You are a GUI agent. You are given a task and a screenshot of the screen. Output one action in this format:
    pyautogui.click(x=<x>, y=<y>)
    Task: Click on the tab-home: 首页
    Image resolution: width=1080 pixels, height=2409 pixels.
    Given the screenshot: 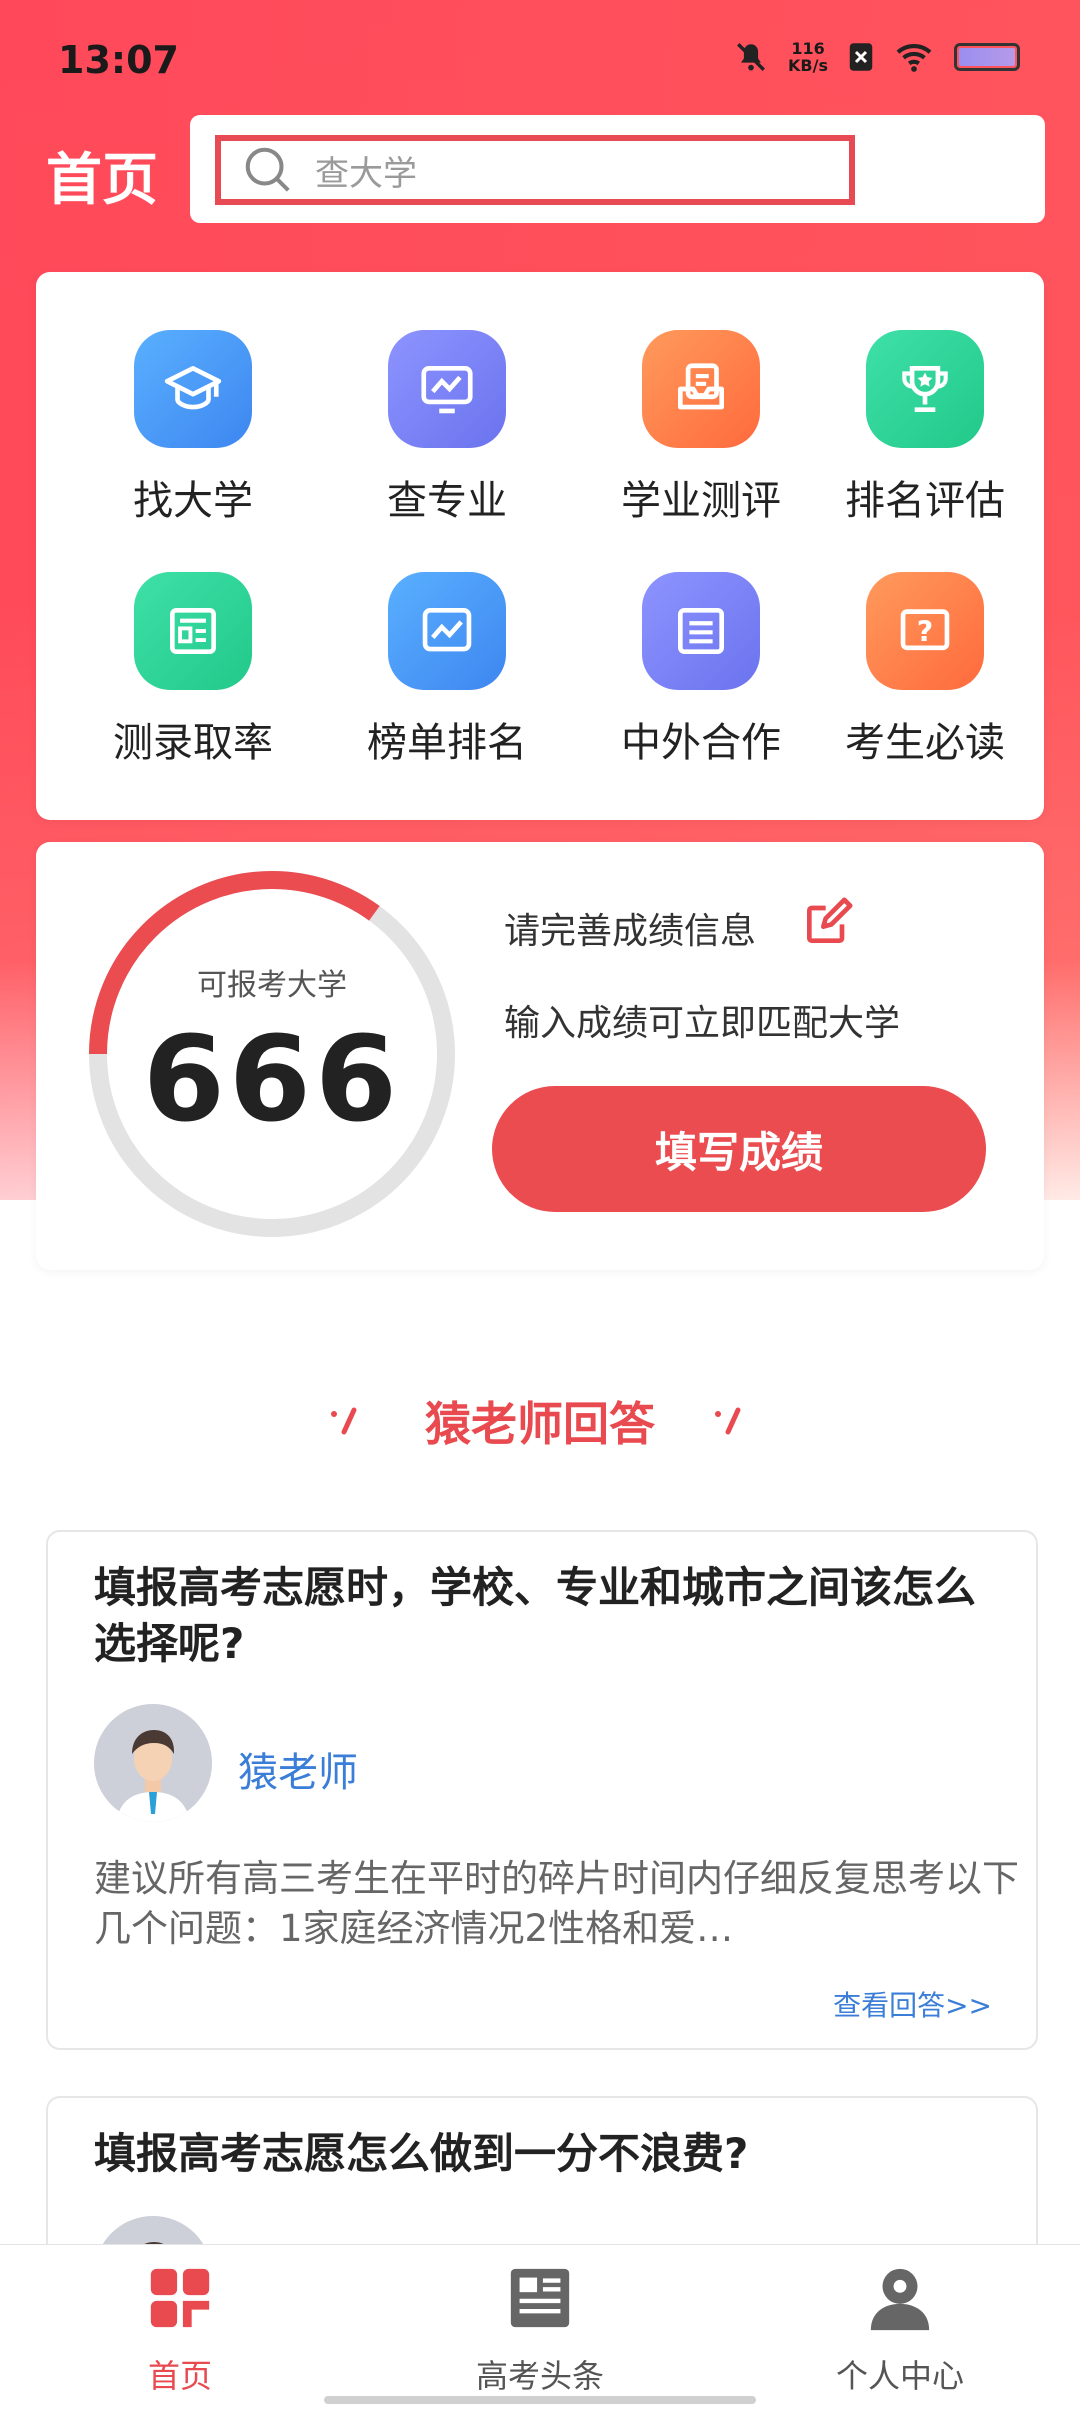 What is the action you would take?
    pyautogui.click(x=180, y=2330)
    